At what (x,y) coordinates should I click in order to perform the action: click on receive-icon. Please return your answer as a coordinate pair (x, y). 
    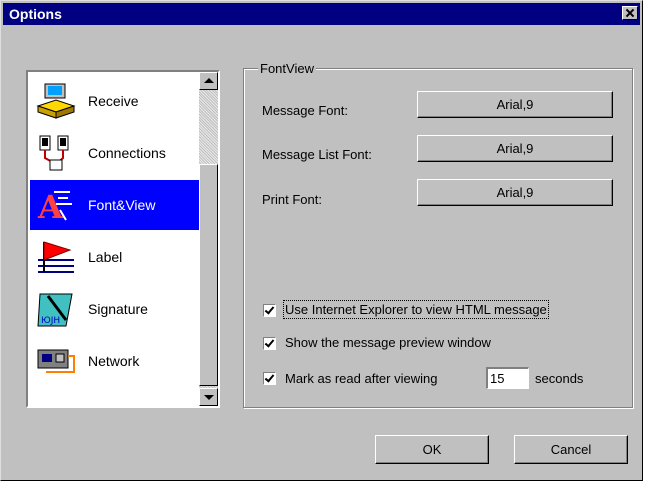
    Looking at the image, I should click on (56, 101).